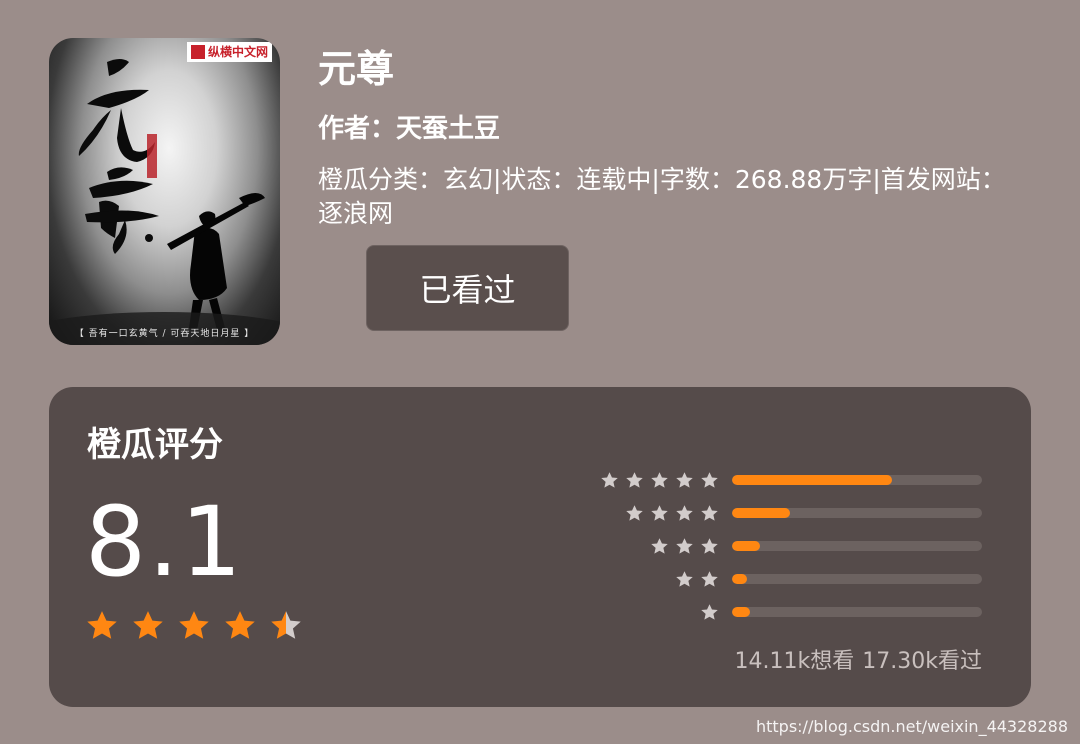 This screenshot has height=744, width=1080. What do you see at coordinates (467, 288) in the screenshot?
I see `read-status-button: 已看过` at bounding box center [467, 288].